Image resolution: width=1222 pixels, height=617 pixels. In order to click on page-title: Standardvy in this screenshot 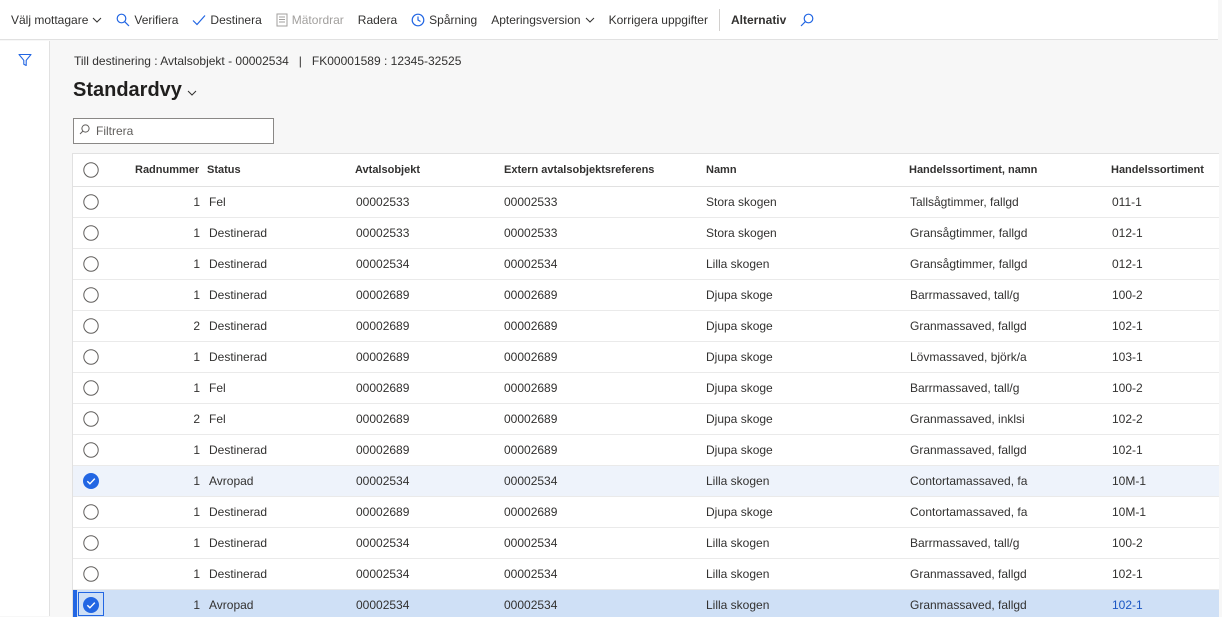, I will do `click(127, 90)`.